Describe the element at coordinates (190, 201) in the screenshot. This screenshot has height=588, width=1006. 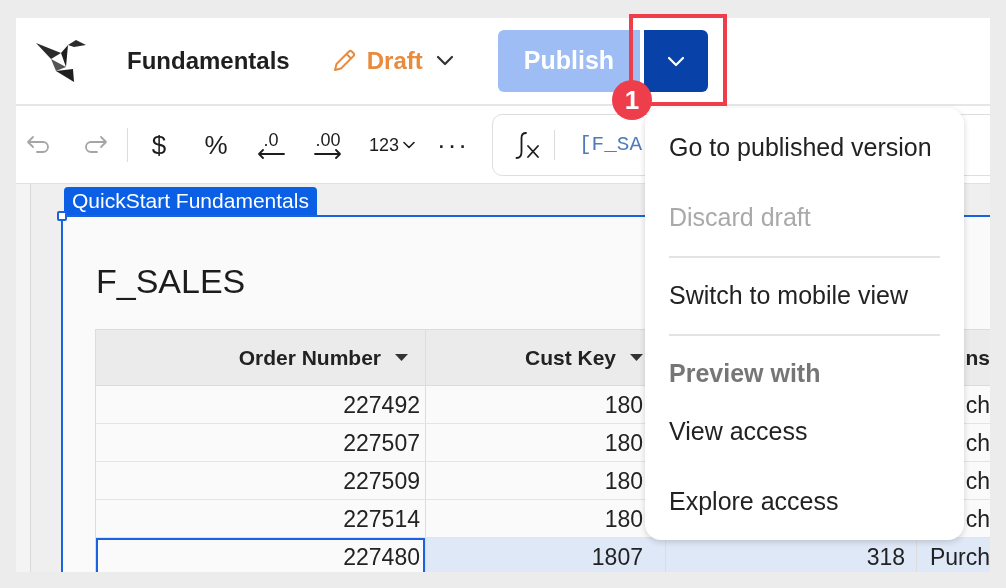
I see `element-name-tab: QuickStart Fundamentals` at that location.